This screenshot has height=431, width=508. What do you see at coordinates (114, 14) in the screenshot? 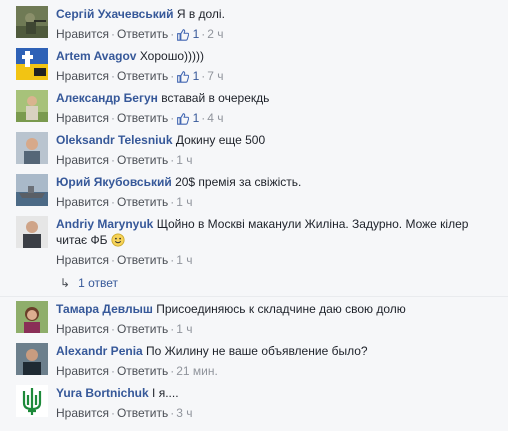
I see `comment-author: Сергій Ухачевський` at bounding box center [114, 14].